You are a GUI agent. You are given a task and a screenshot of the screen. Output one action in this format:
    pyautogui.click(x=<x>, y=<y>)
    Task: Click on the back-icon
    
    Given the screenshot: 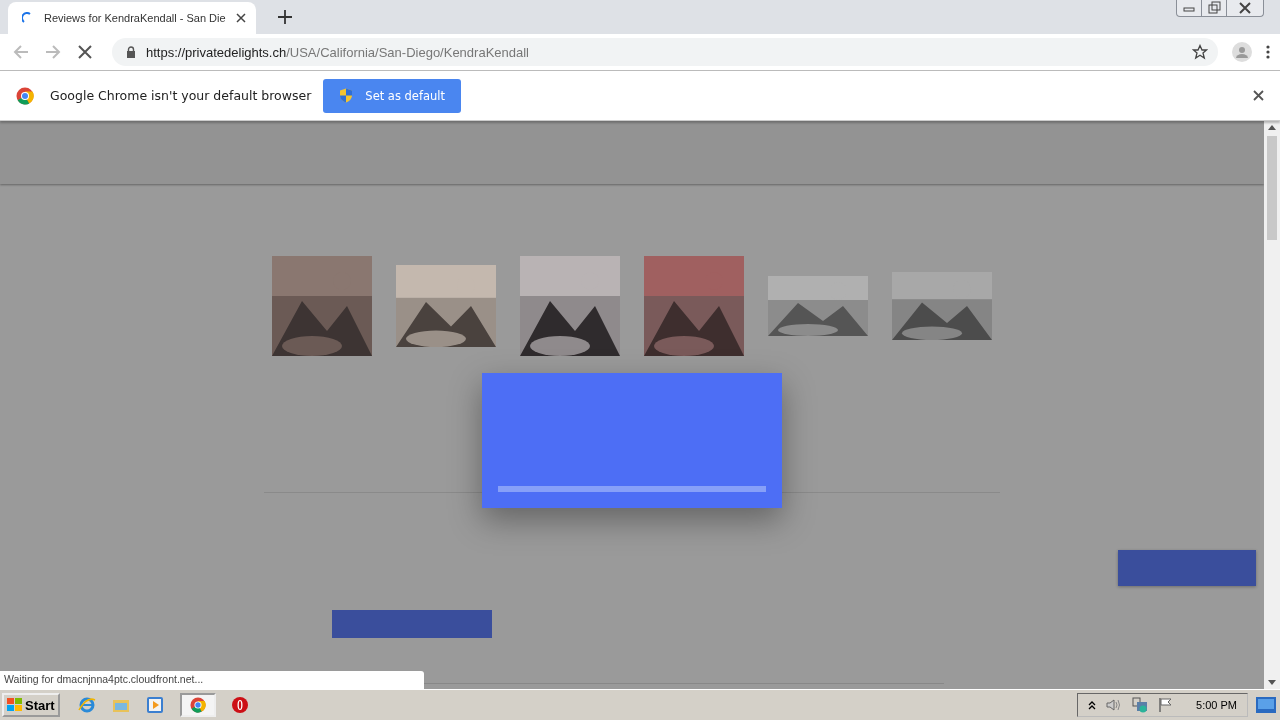 What is the action you would take?
    pyautogui.click(x=21, y=52)
    